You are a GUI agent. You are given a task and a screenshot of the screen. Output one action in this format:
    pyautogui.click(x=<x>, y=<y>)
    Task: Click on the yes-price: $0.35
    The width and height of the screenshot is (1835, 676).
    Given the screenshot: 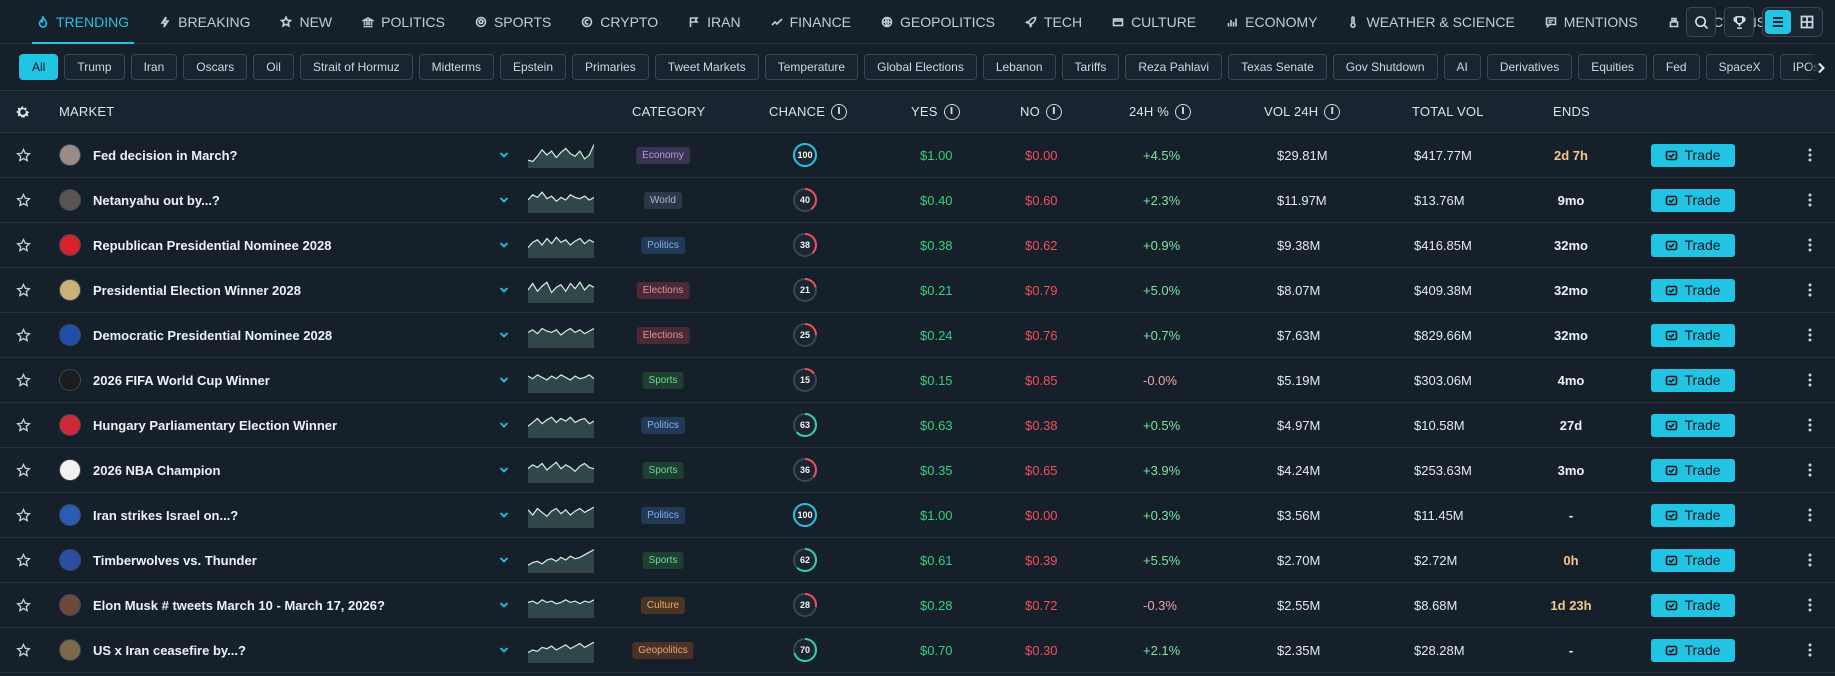 What is the action you would take?
    pyautogui.click(x=936, y=470)
    